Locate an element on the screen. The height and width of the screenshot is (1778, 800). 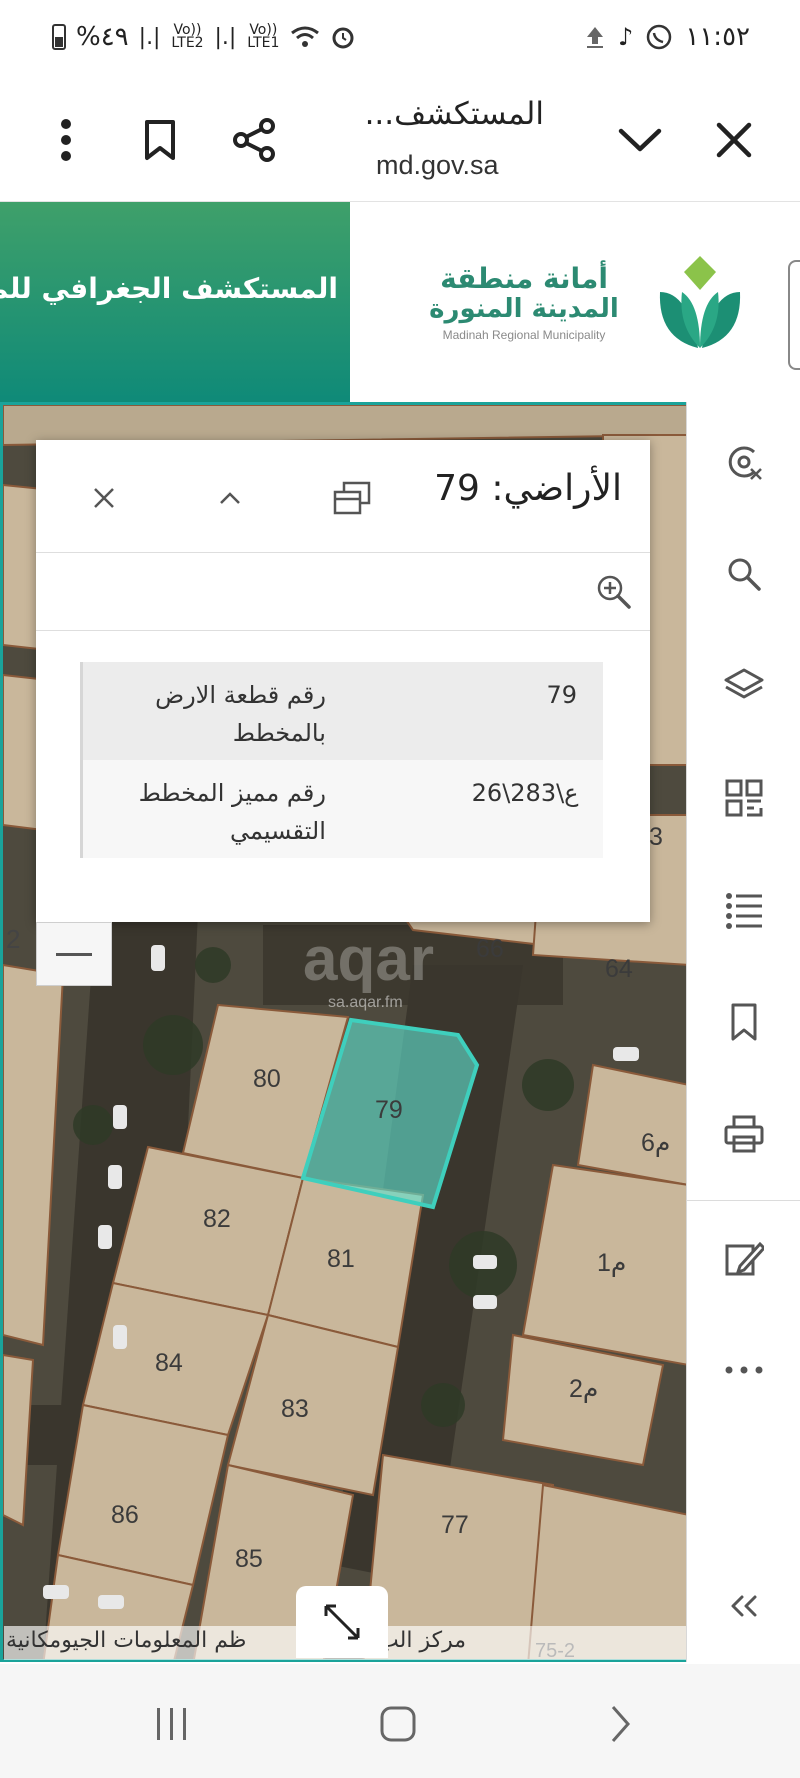
zoom-to-icon is located at coordinates (614, 592).